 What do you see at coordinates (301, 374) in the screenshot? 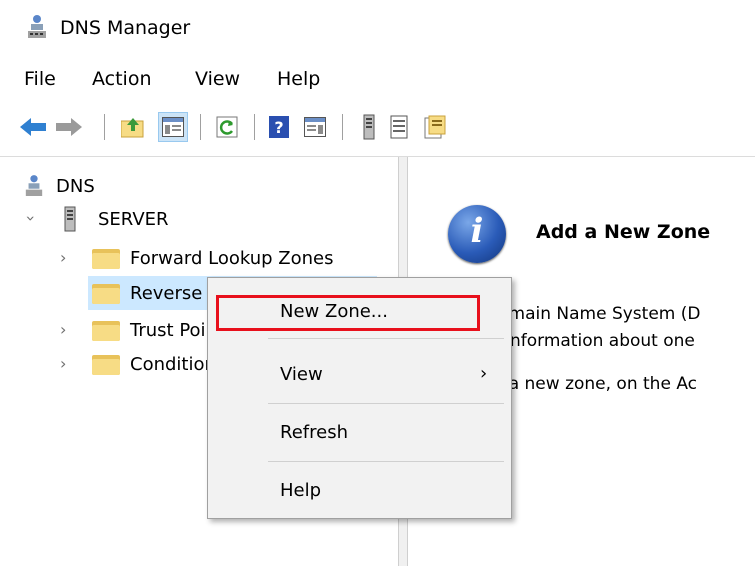
I see `menu-item-label: View` at bounding box center [301, 374].